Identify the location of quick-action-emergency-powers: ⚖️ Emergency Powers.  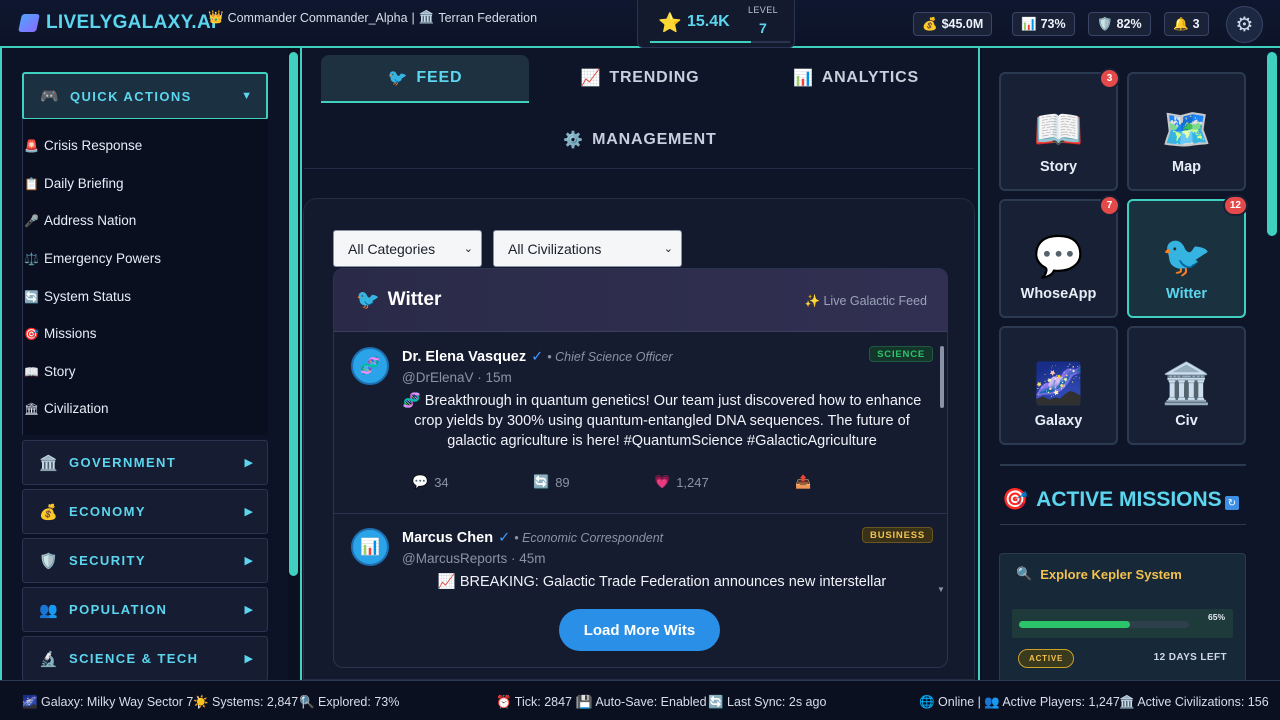
(92, 258).